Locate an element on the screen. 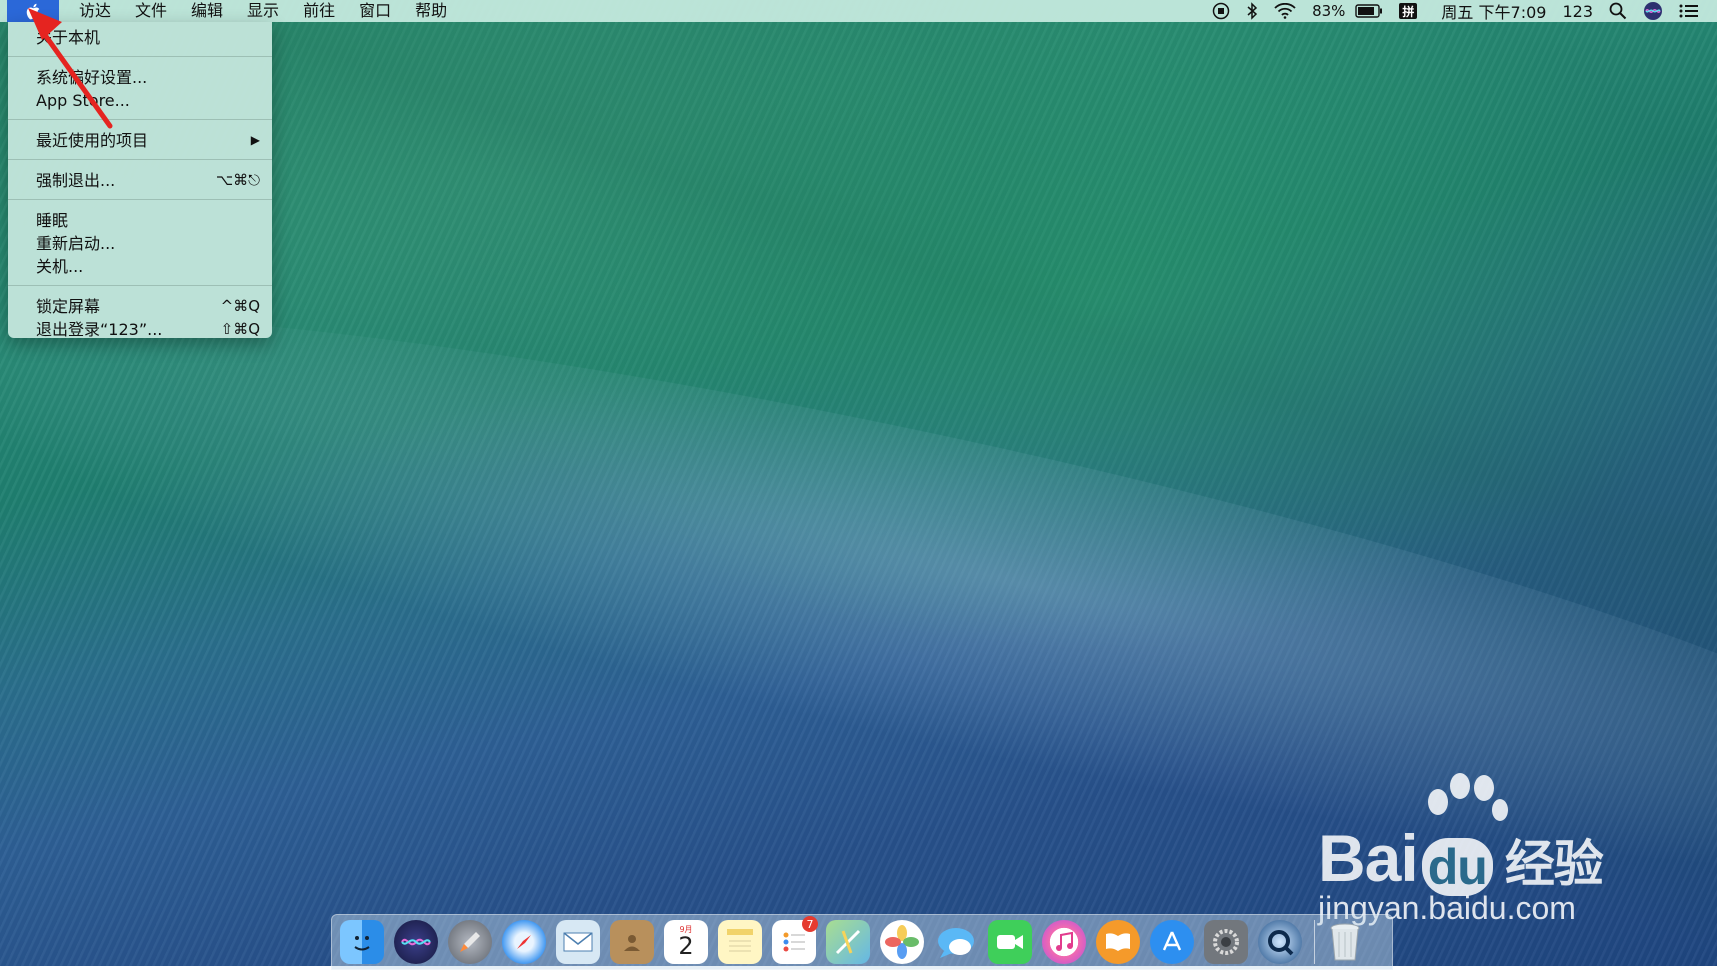  dock-separator is located at coordinates (1314, 942).